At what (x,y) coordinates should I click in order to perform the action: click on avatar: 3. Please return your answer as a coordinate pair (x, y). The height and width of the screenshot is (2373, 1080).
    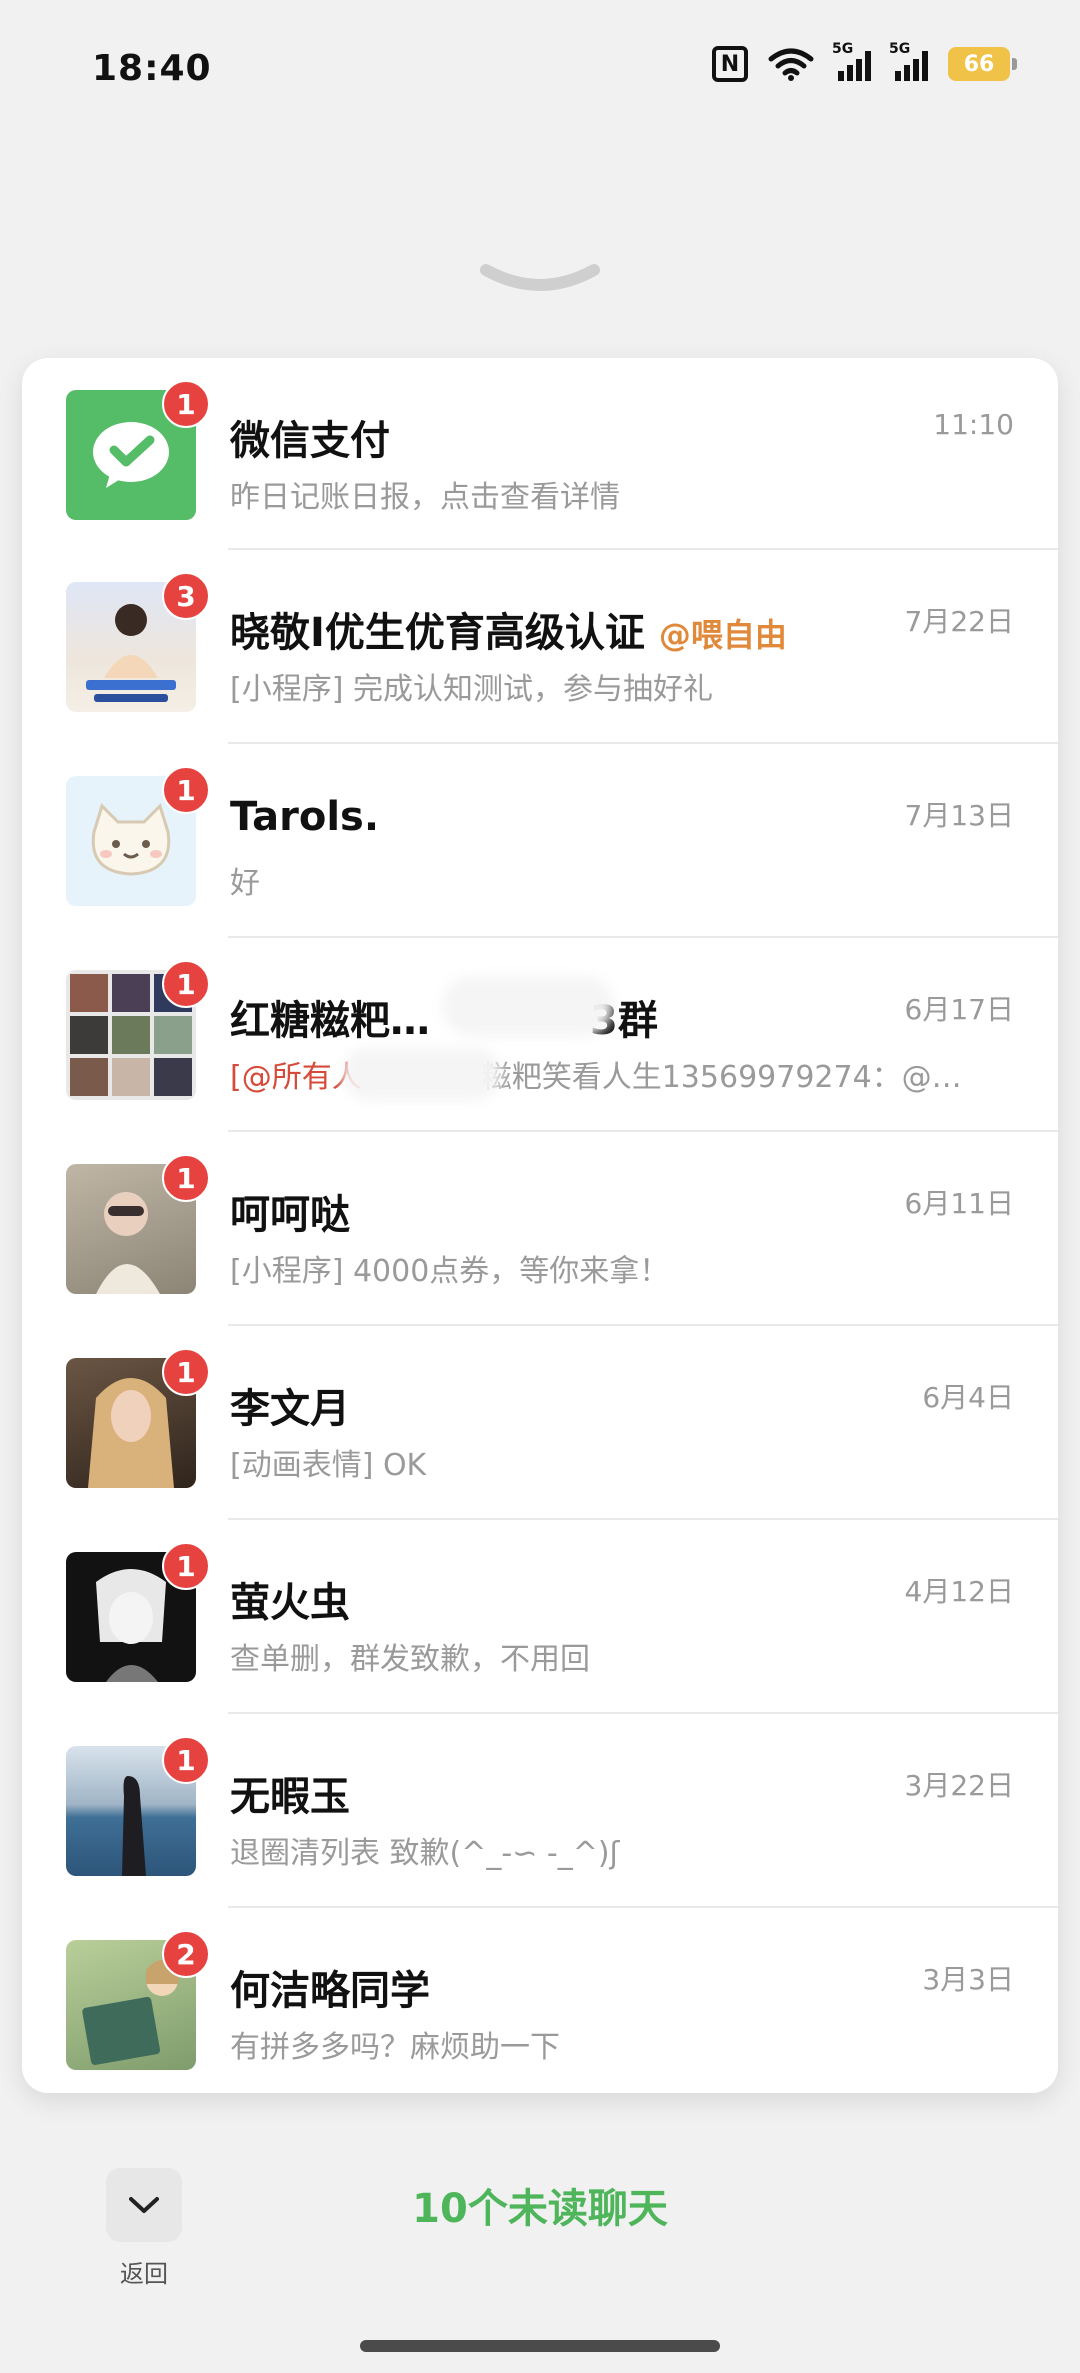
    Looking at the image, I should click on (138, 642).